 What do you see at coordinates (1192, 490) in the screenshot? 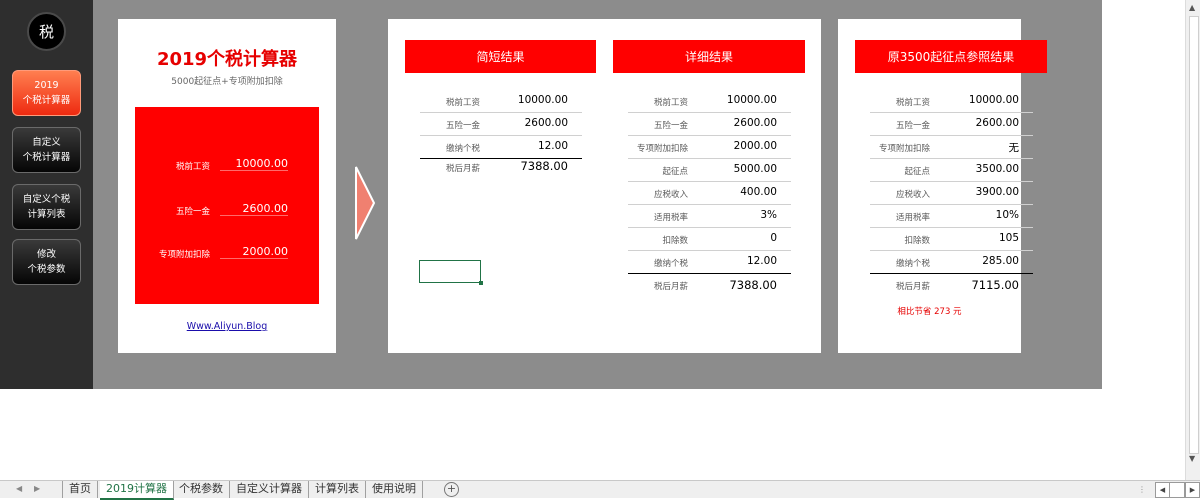
I see `scroll-right-icon: ▶` at bounding box center [1192, 490].